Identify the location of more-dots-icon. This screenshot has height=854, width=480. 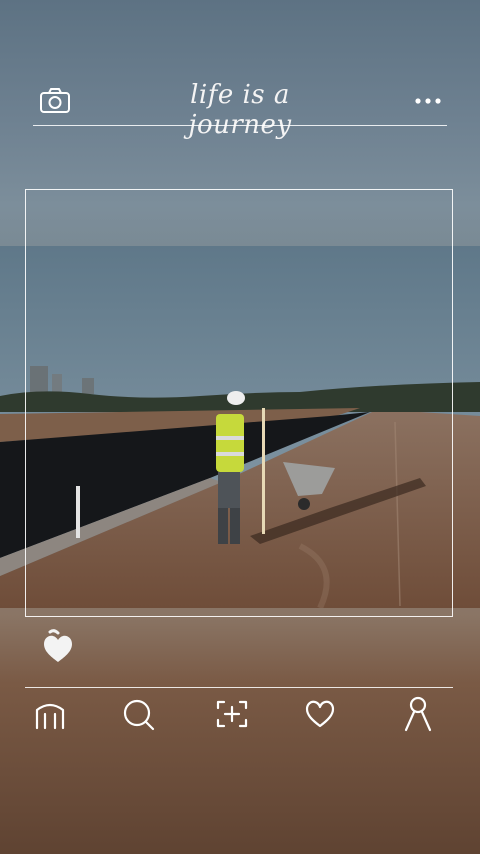
(428, 101).